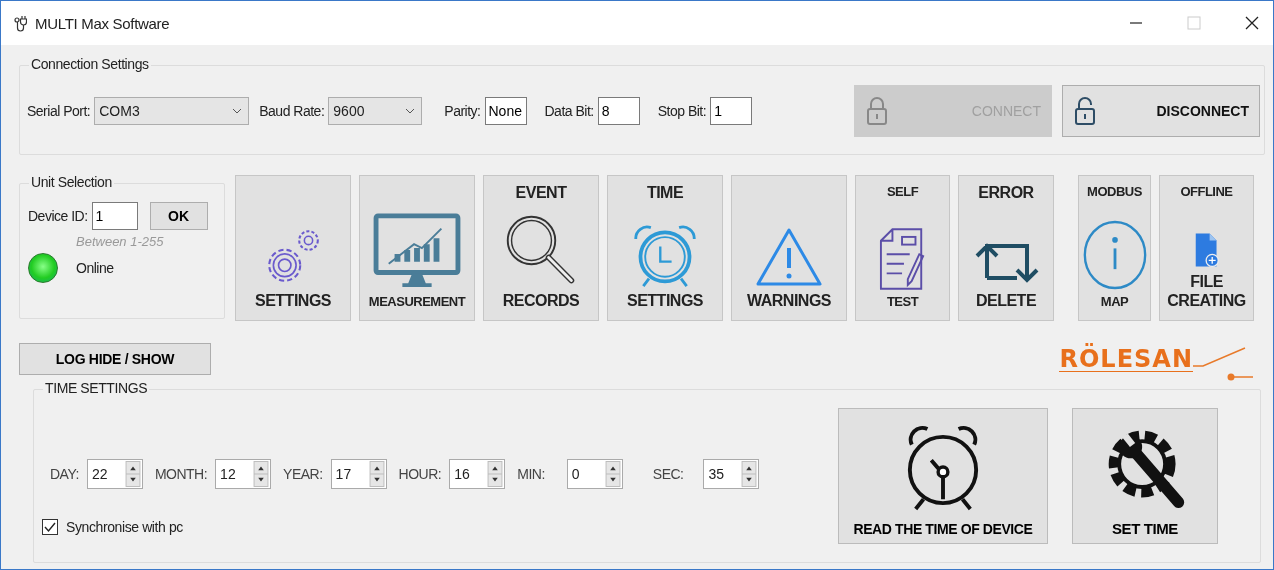 This screenshot has width=1274, height=570. I want to click on text-field: None, so click(505, 111).